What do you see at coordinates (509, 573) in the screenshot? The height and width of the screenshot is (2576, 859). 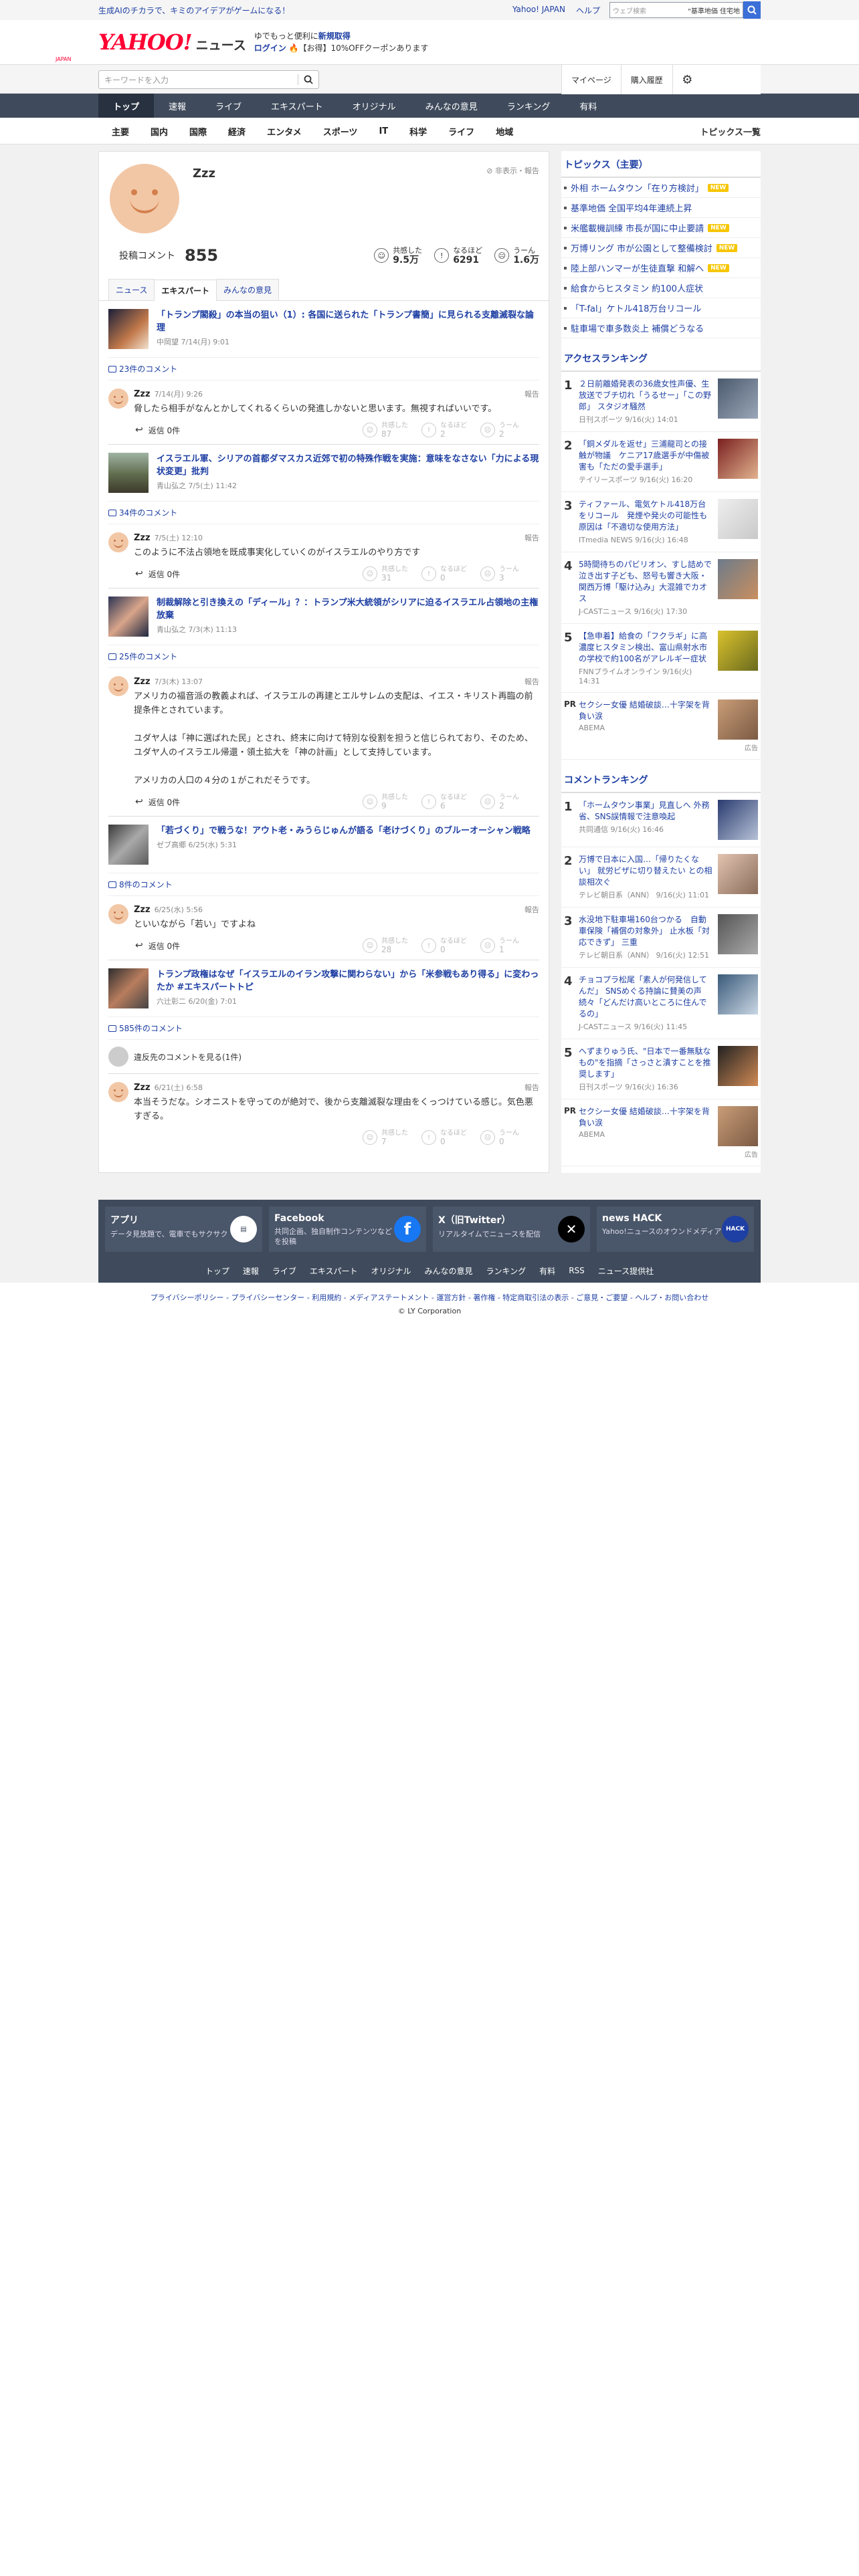 I see `hmm-button: ☹ うーん 3` at bounding box center [509, 573].